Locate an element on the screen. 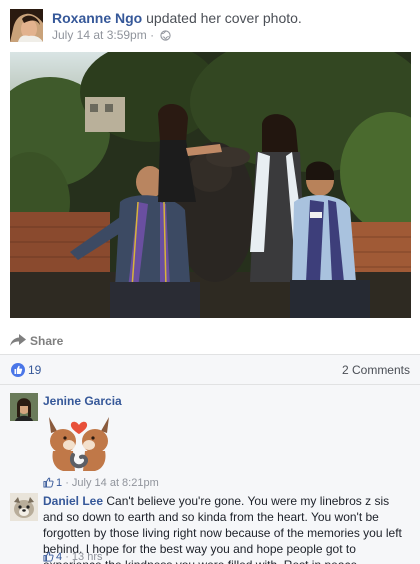 Image resolution: width=420 pixels, height=564 pixels. comment-meta: 1 · July 14 at 8:21pm is located at coordinates (101, 484).